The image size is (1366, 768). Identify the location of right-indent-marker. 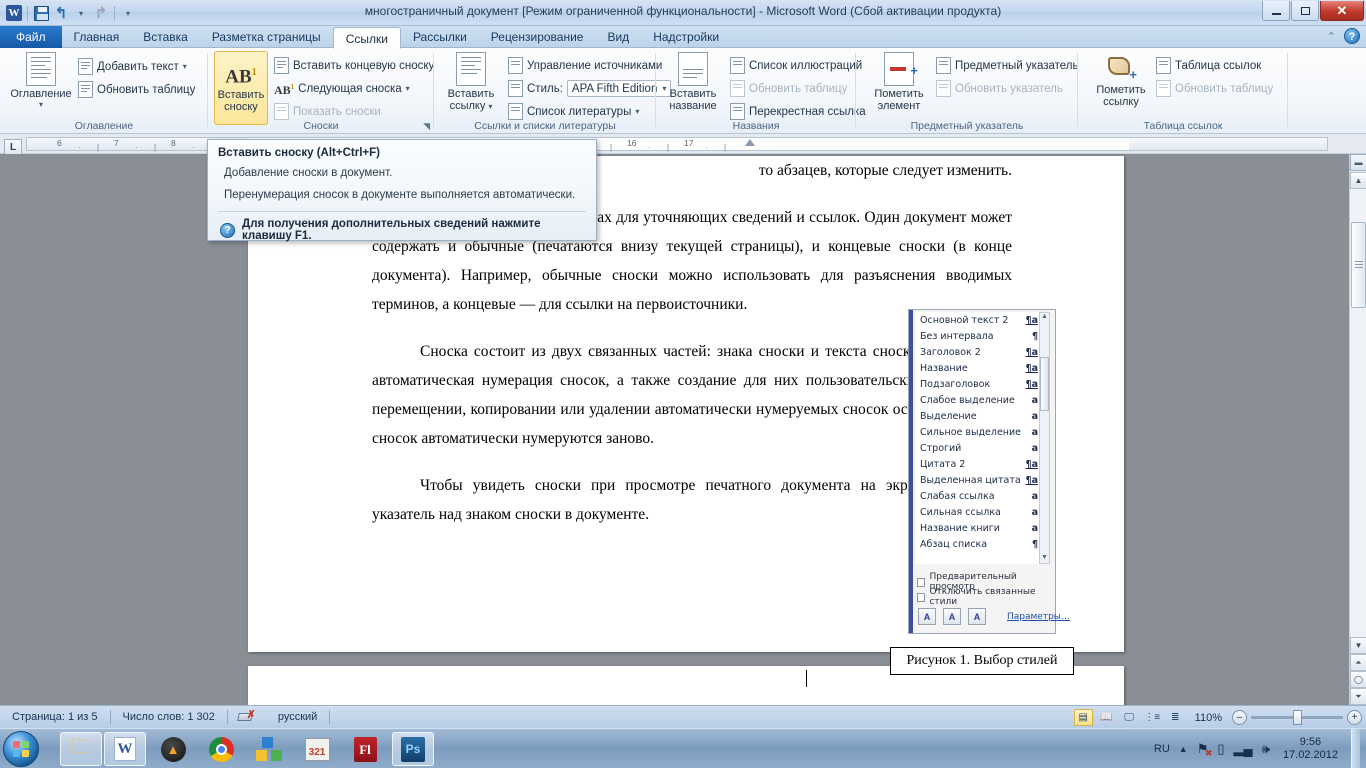
(750, 142).